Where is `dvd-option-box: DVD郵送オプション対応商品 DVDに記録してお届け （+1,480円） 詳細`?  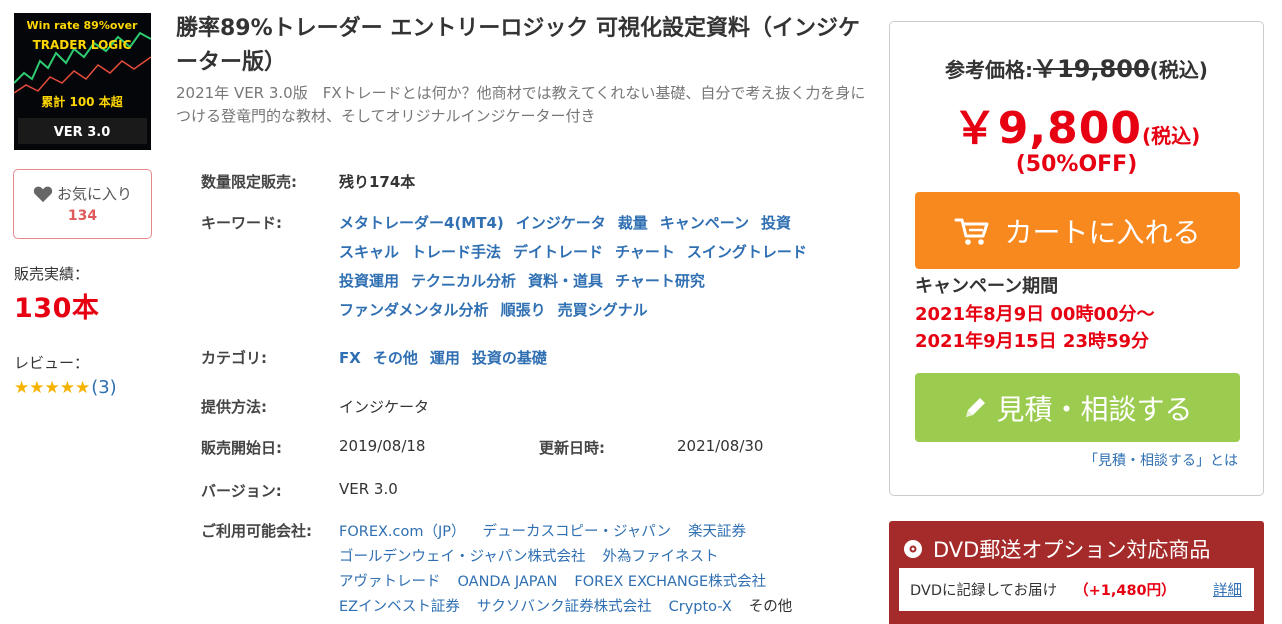 dvd-option-box: DVD郵送オプション対応商品 DVDに記録してお届け （+1,480円） 詳細 is located at coordinates (1076, 572).